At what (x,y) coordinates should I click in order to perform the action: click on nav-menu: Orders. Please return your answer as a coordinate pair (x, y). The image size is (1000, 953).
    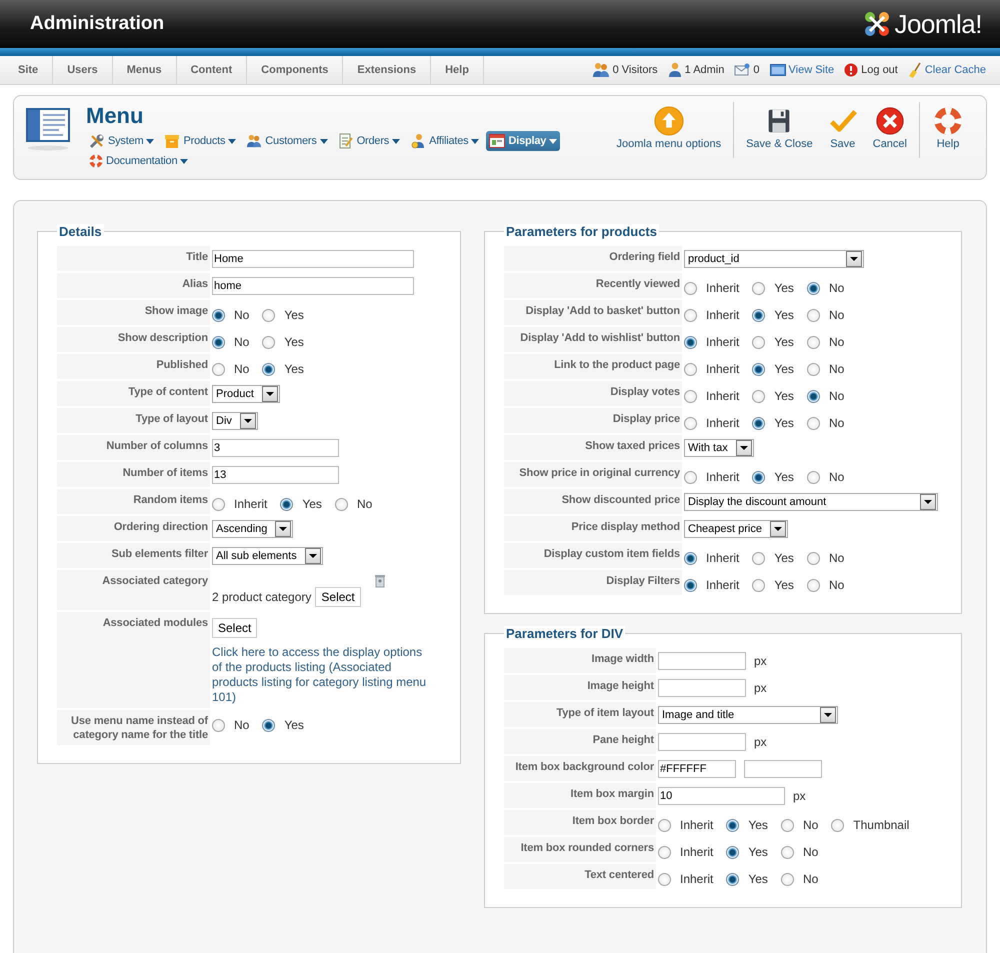
    Looking at the image, I should click on (369, 141).